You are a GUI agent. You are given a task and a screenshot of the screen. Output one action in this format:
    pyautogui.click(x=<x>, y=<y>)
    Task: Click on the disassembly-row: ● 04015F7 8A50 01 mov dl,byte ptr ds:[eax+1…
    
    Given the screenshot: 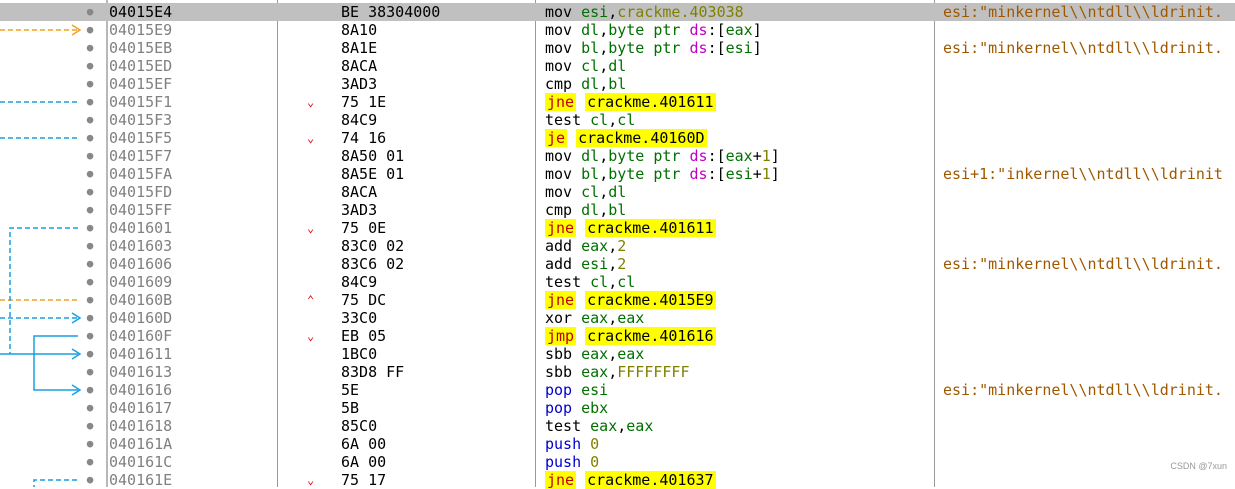 What is the action you would take?
    pyautogui.click(x=617, y=156)
    